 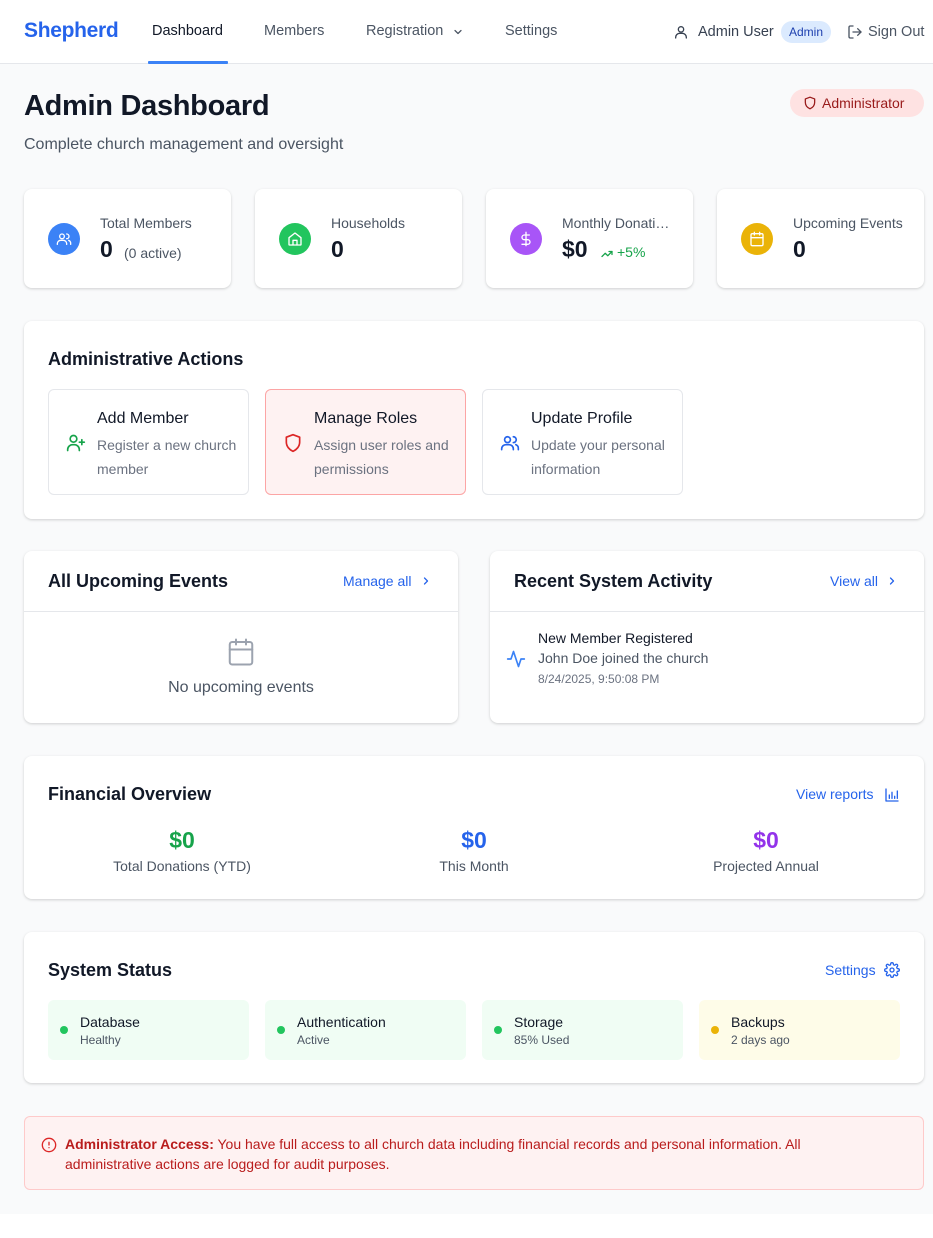 What do you see at coordinates (358, 238) in the screenshot?
I see `stat-card-households: Households 0` at bounding box center [358, 238].